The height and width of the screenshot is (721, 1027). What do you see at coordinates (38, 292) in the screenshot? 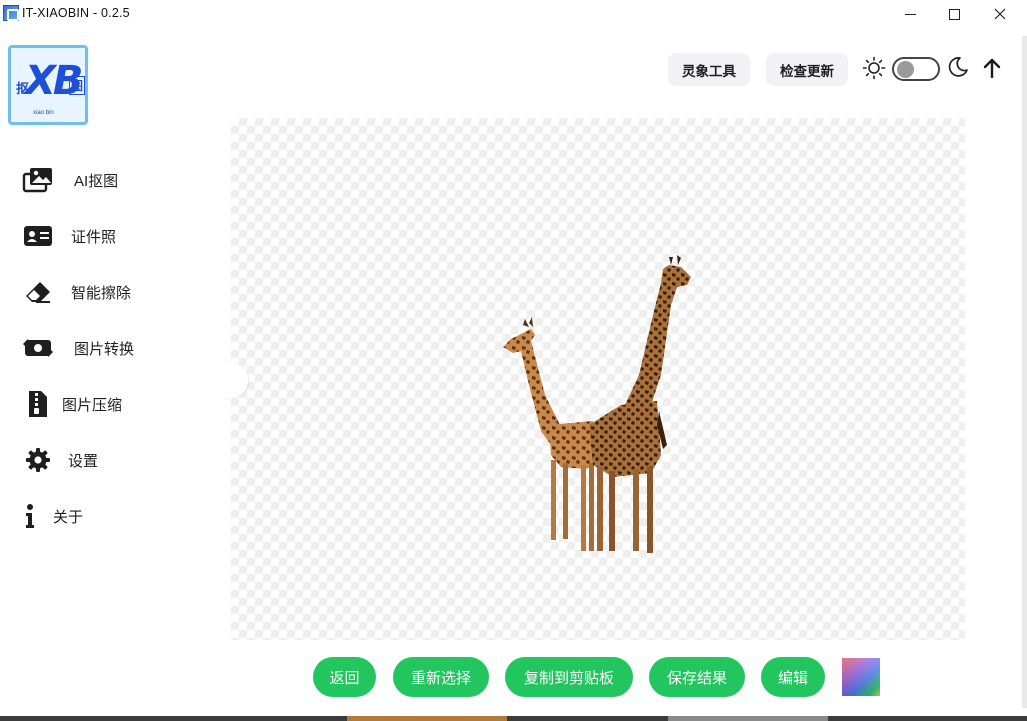
I see `eraser-icon` at bounding box center [38, 292].